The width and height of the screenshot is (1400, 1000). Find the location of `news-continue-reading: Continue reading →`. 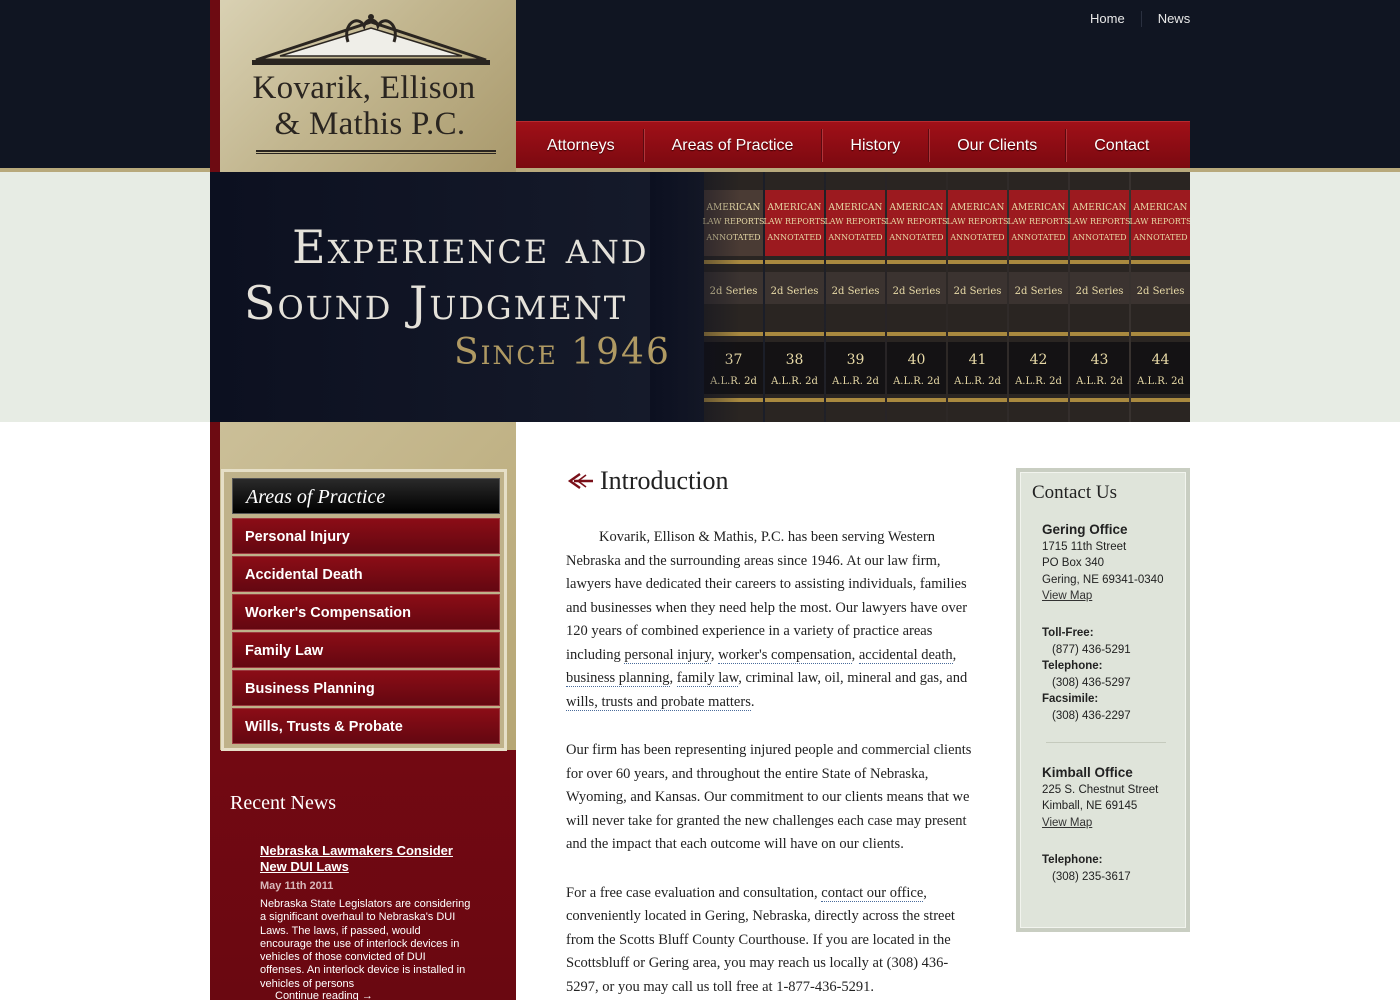

news-continue-reading: Continue reading → is located at coordinates (324, 995).